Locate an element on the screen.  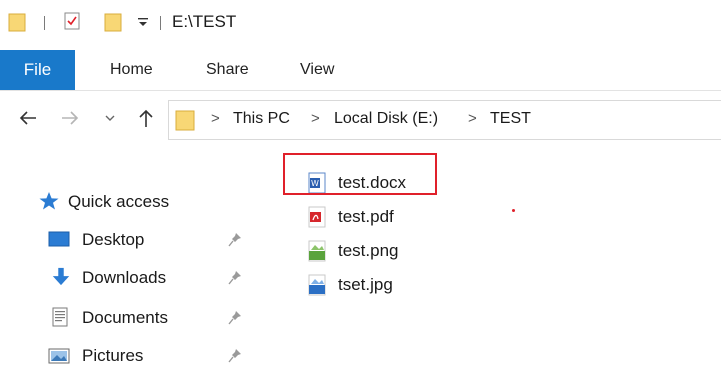
pictures-icon is located at coordinates (59, 356).